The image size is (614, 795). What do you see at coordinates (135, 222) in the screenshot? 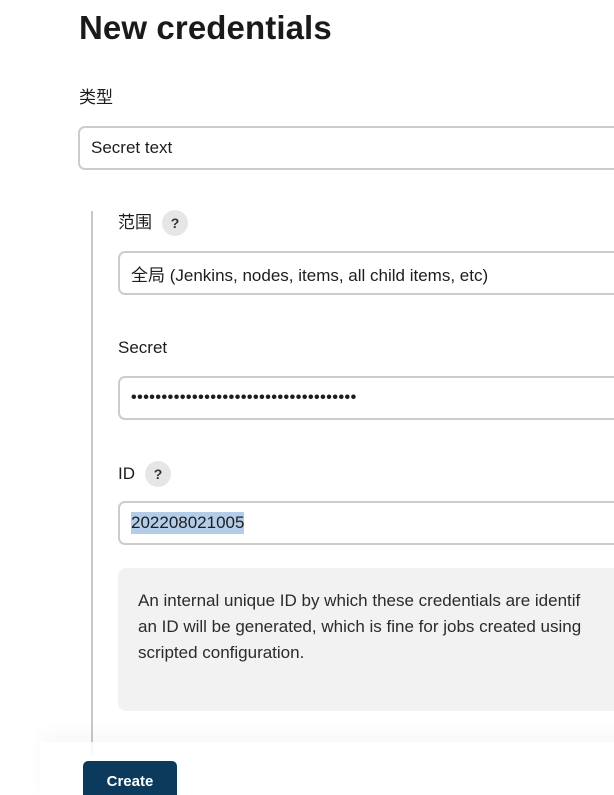
I see `scope-label-text: 范围` at bounding box center [135, 222].